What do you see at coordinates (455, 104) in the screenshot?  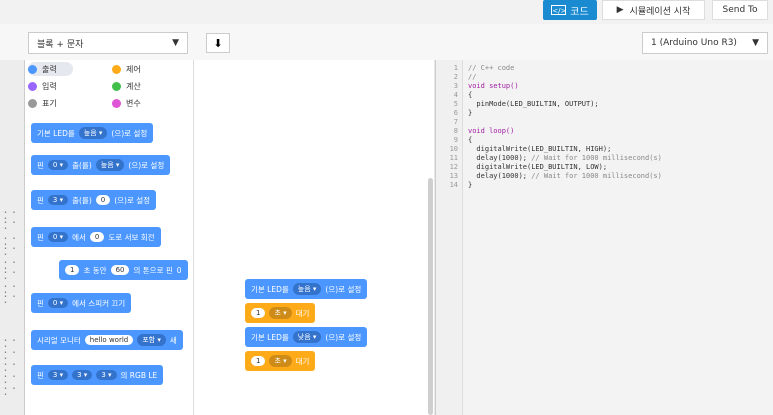 I see `line-number: 5` at bounding box center [455, 104].